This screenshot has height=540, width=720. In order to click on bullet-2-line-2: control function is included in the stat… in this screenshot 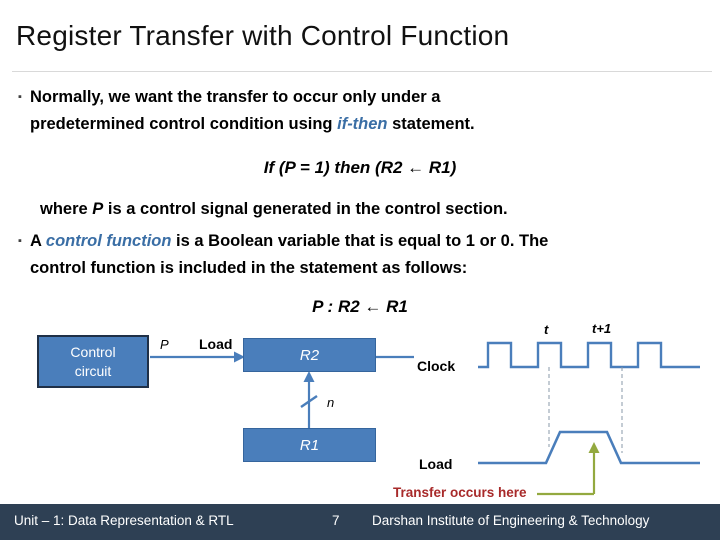, I will do `click(249, 268)`.